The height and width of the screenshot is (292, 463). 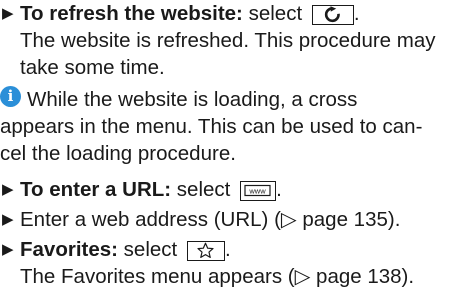 I want to click on url-period: ., so click(x=279, y=189).